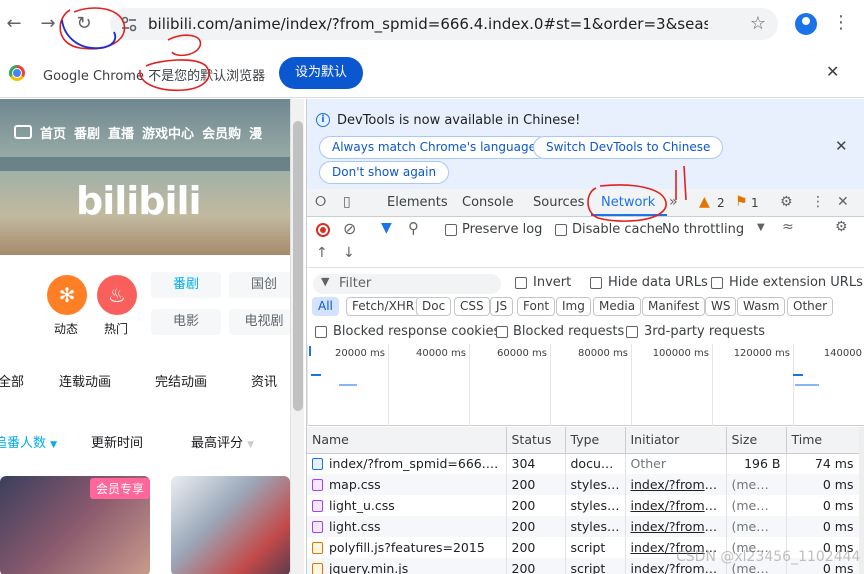  I want to click on category-all: 全部, so click(12, 380).